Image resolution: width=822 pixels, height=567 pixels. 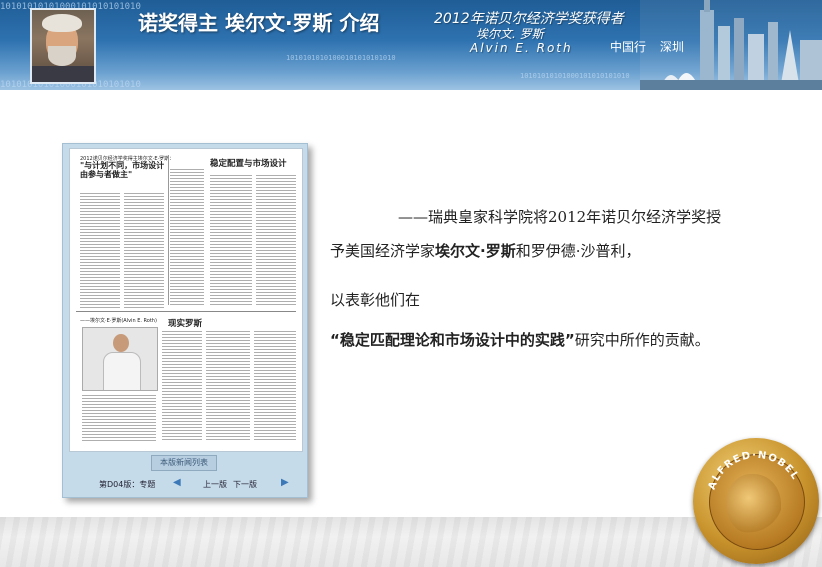 What do you see at coordinates (120, 359) in the screenshot?
I see `newspaper-photo` at bounding box center [120, 359].